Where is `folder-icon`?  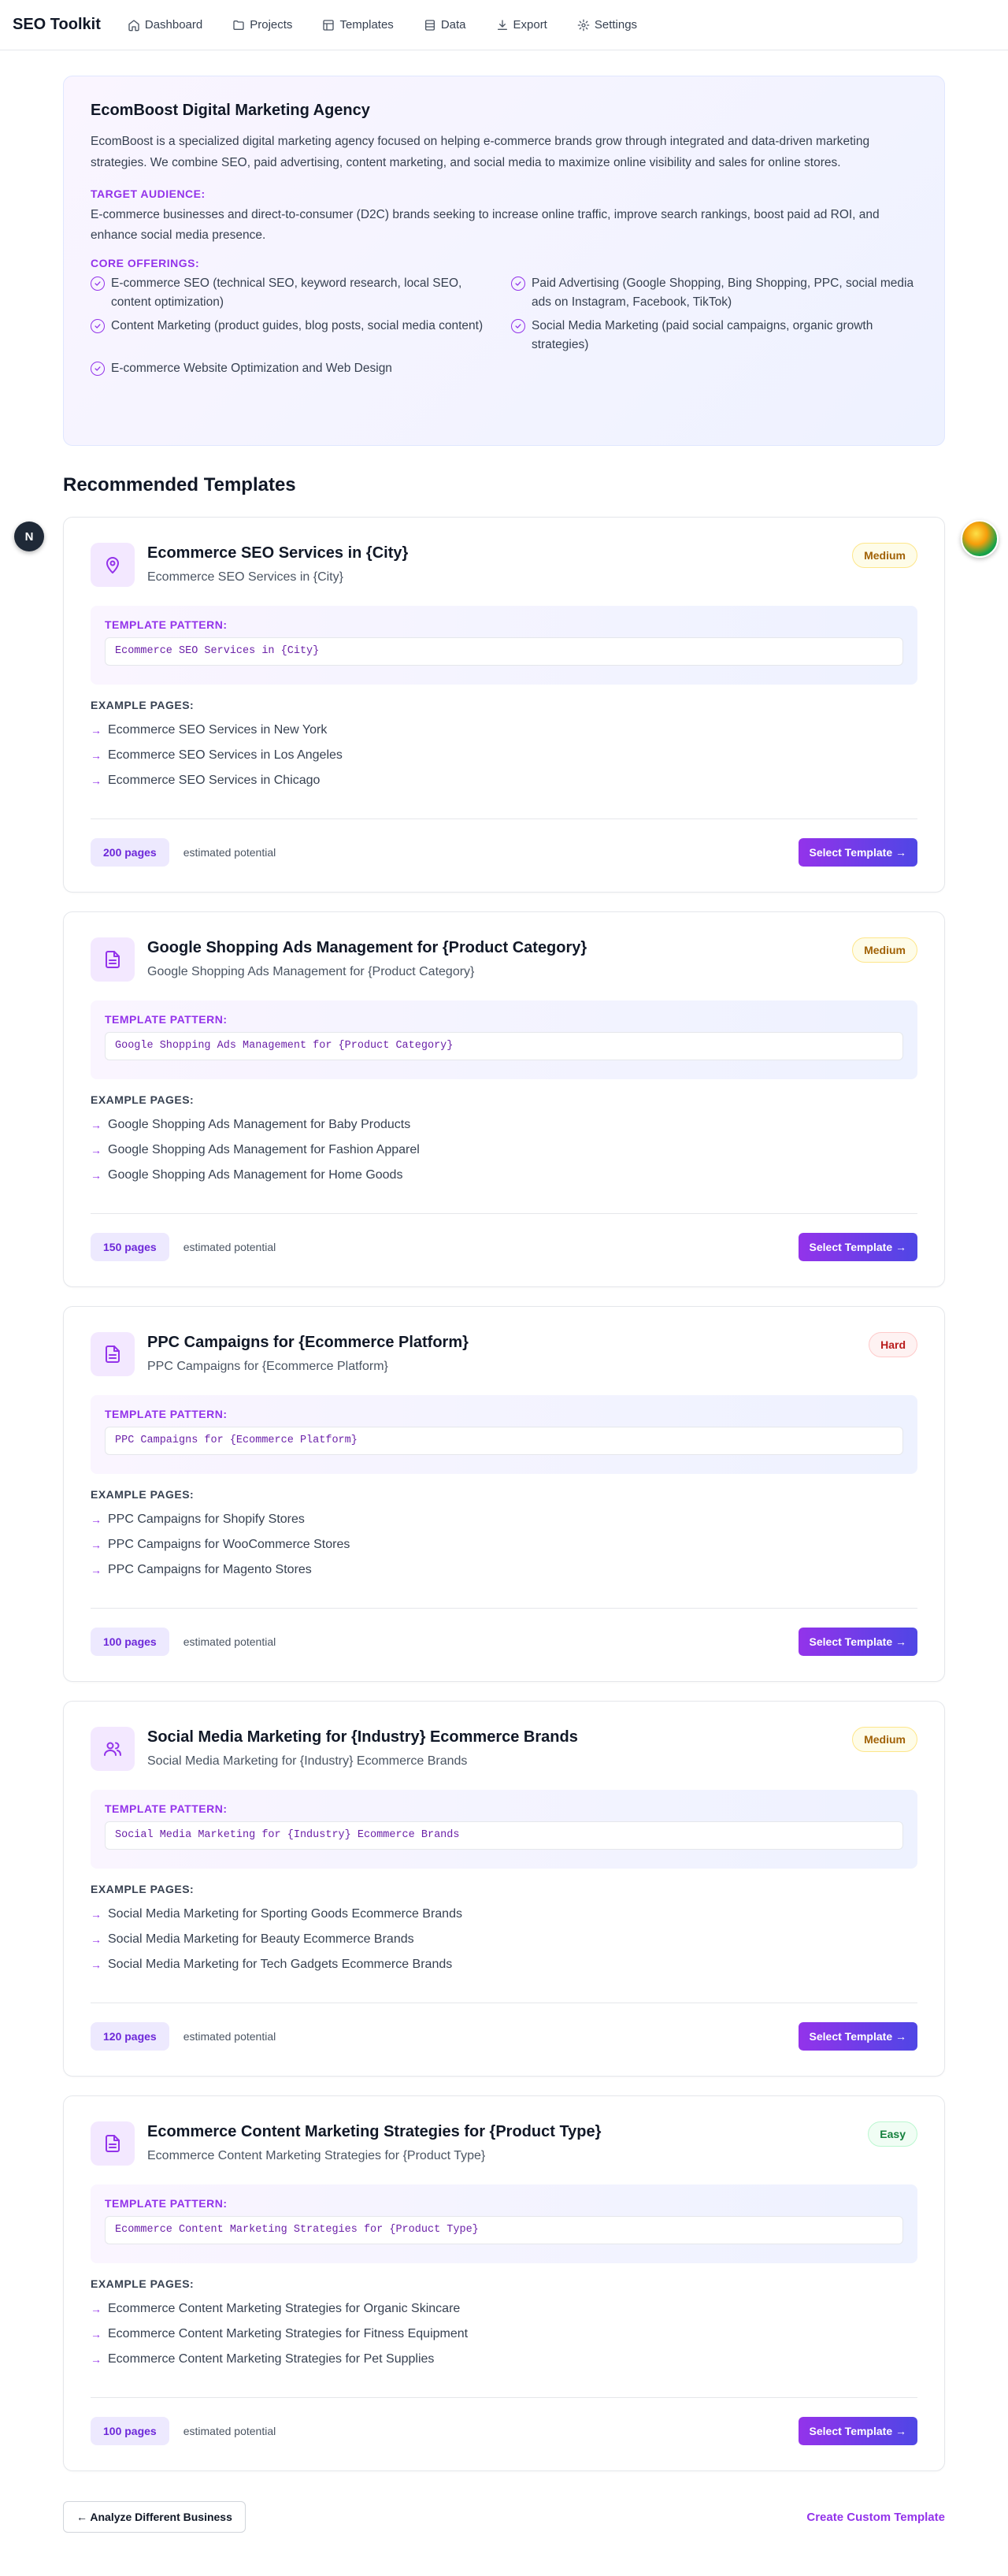
folder-icon is located at coordinates (238, 25).